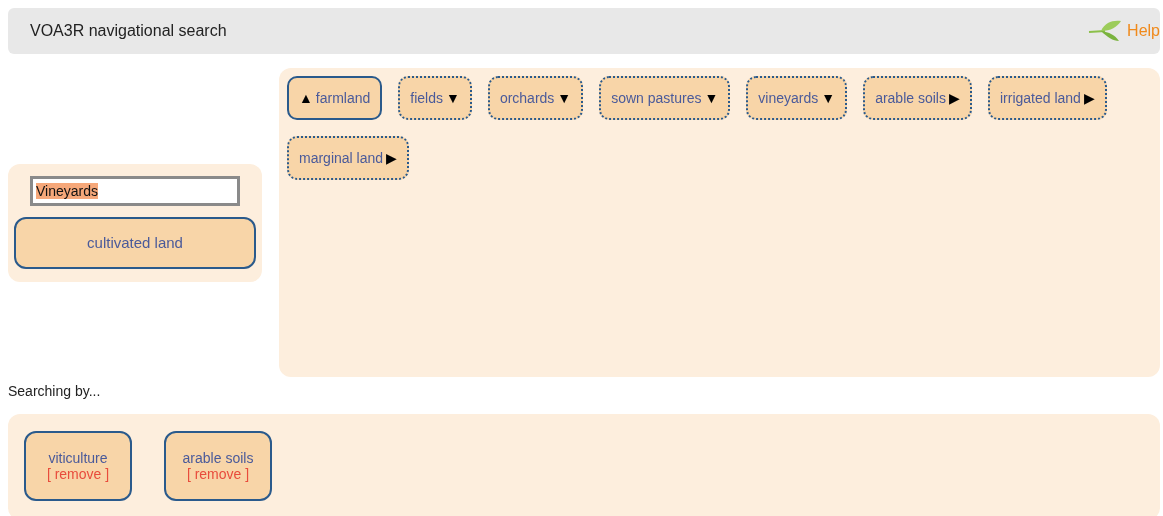 The image size is (1163, 516). Describe the element at coordinates (335, 98) in the screenshot. I see `broader-term-button: ▲ farmland` at that location.